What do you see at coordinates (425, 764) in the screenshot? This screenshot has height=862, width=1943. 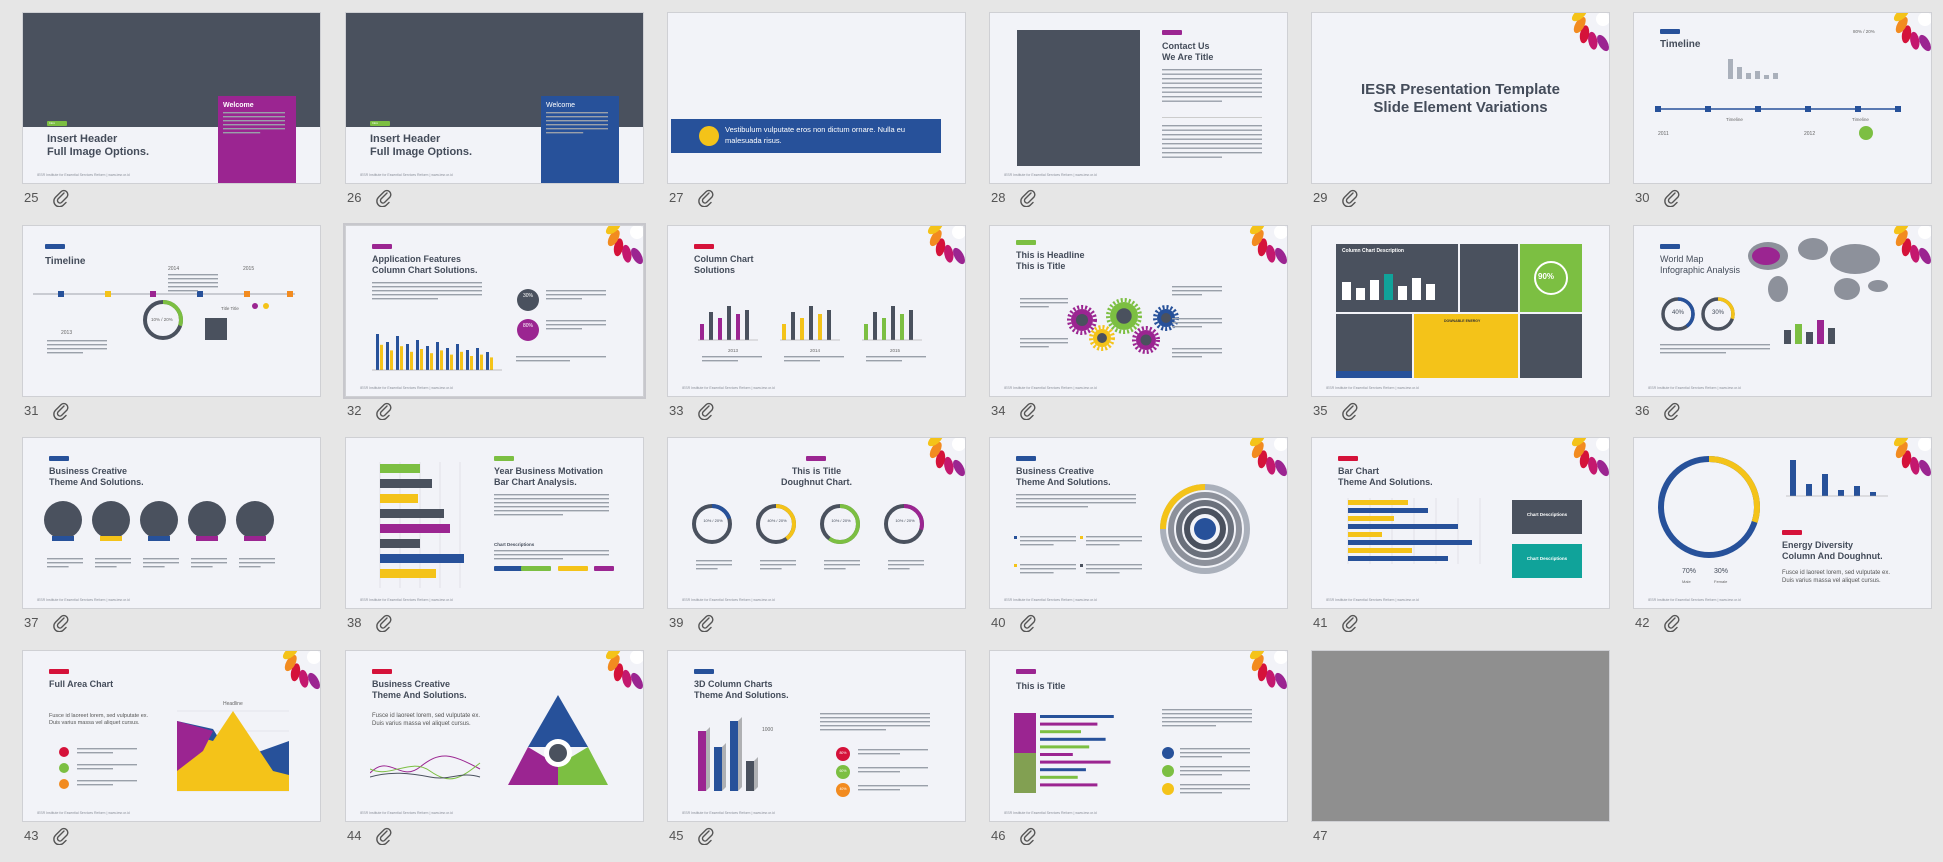 I see `line-series` at bounding box center [425, 764].